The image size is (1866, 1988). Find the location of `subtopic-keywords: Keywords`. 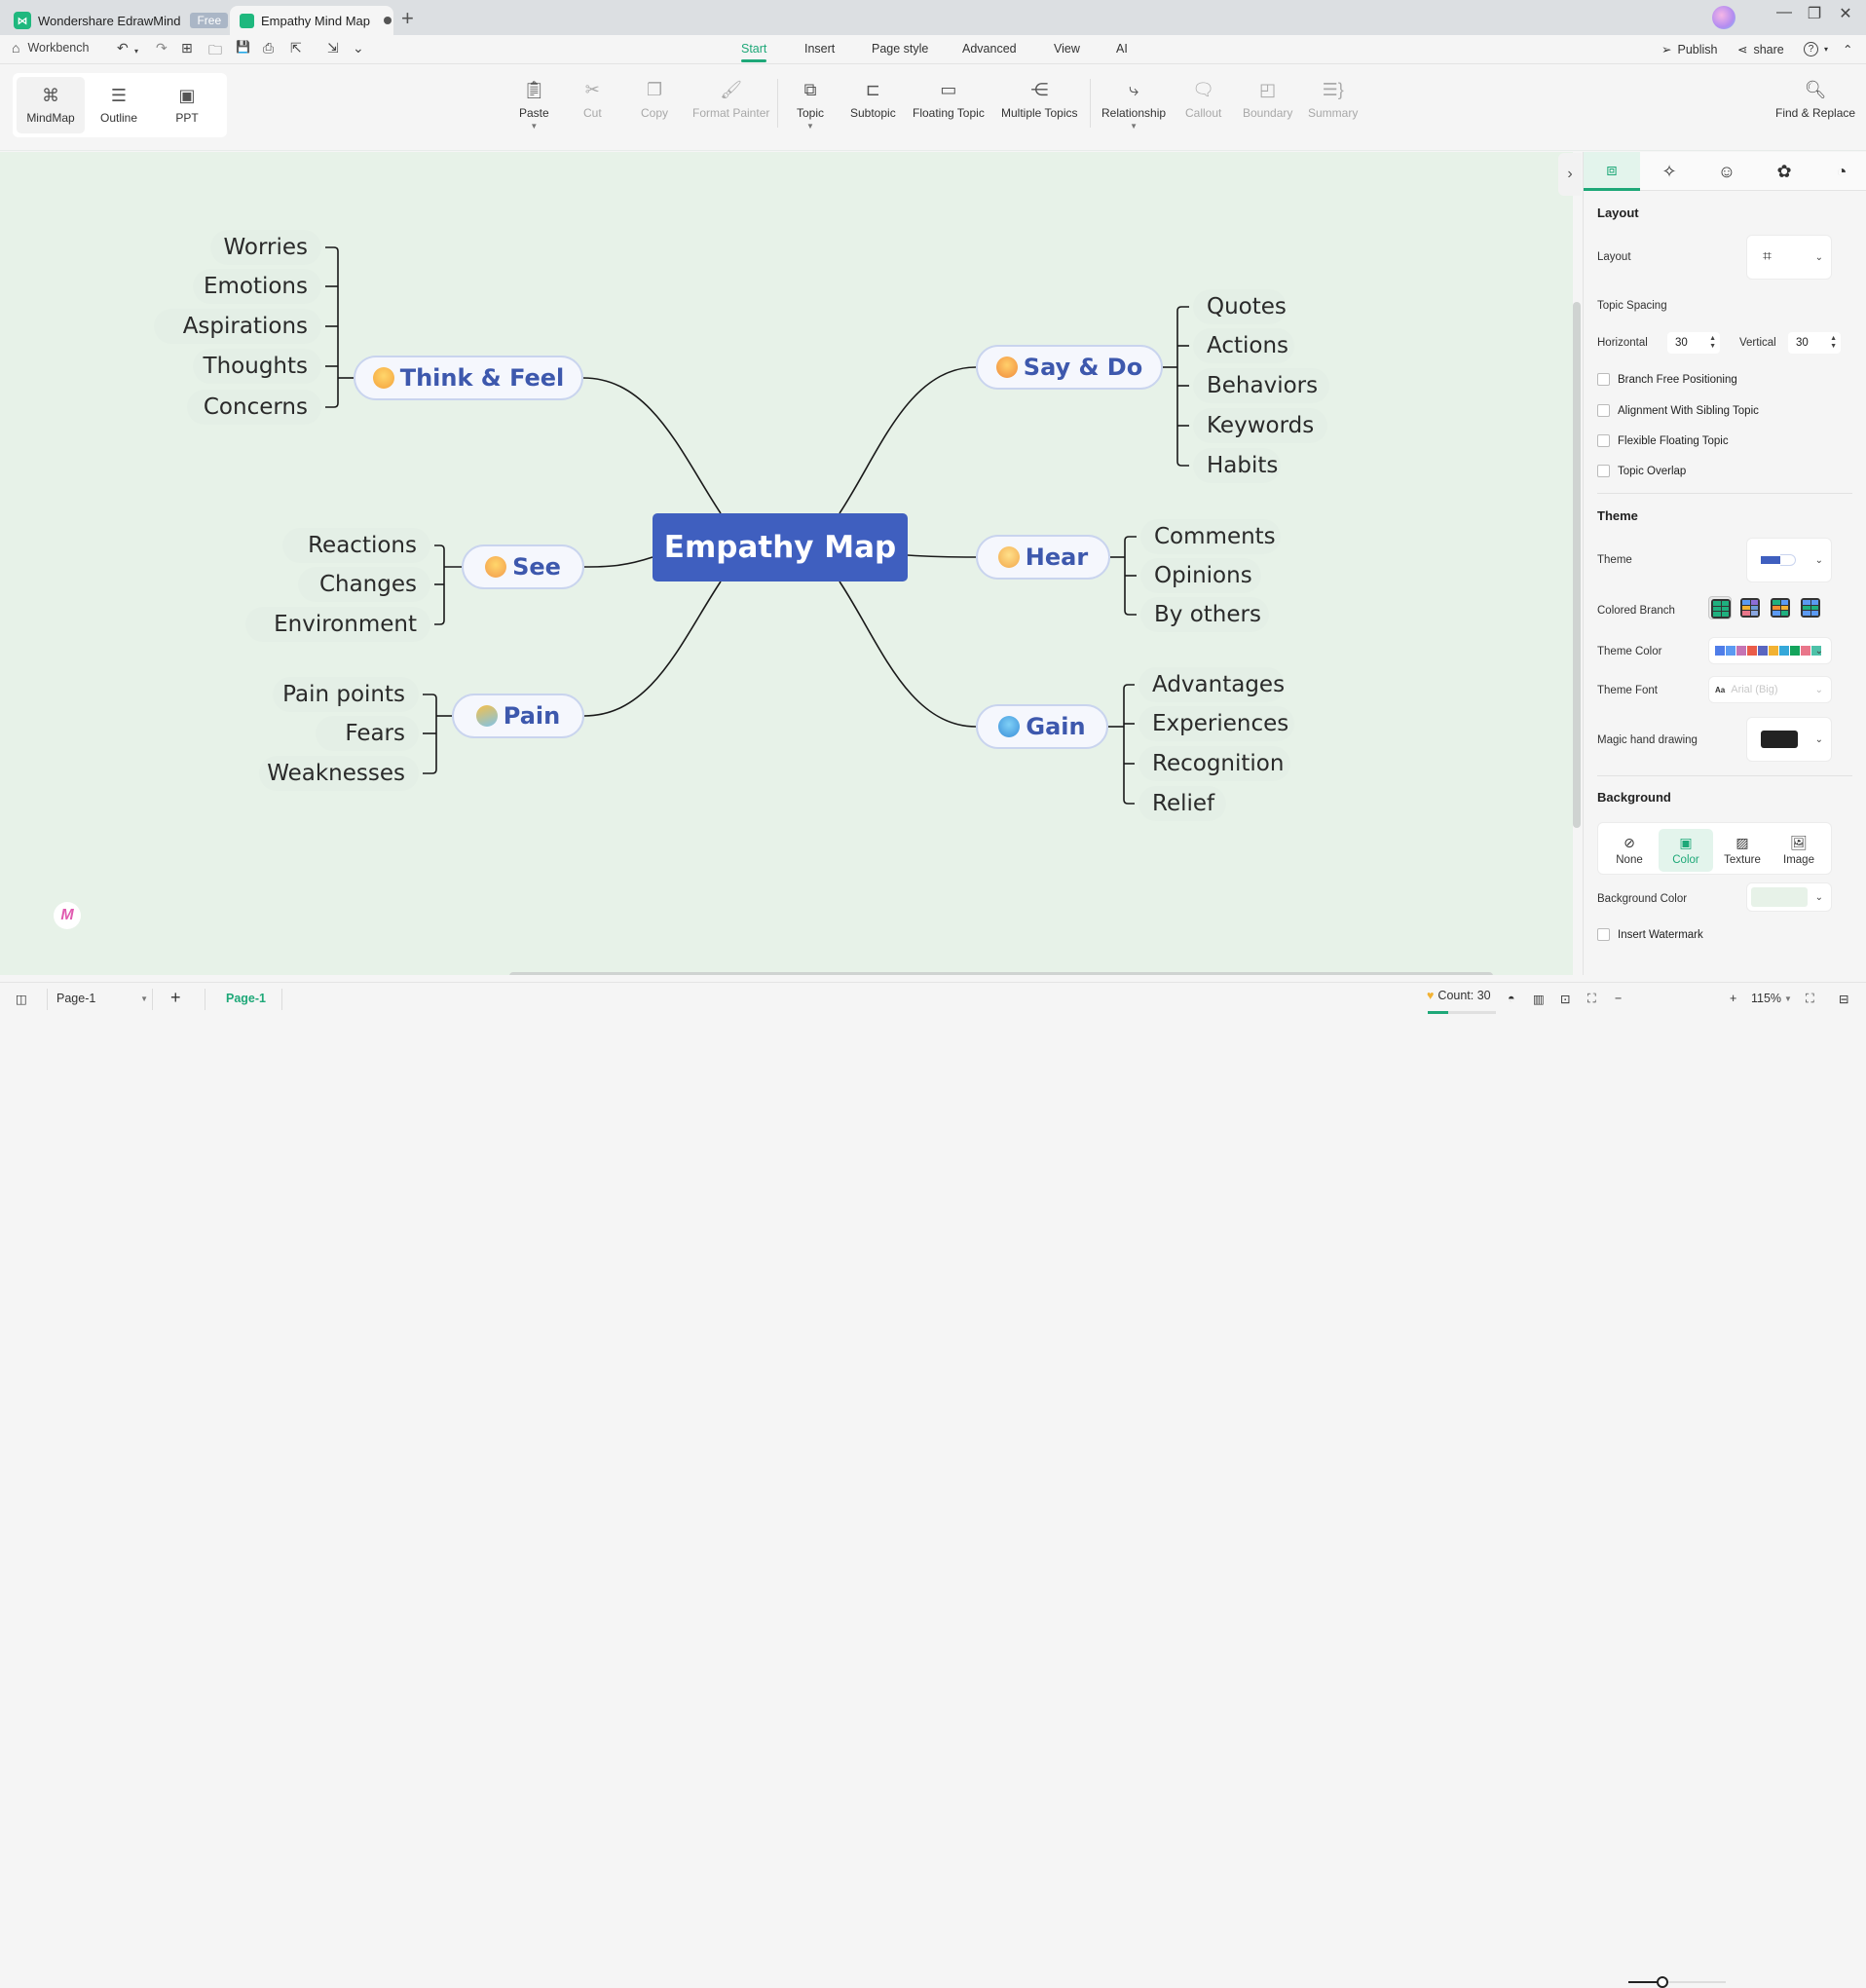

subtopic-keywords: Keywords is located at coordinates (1260, 425).